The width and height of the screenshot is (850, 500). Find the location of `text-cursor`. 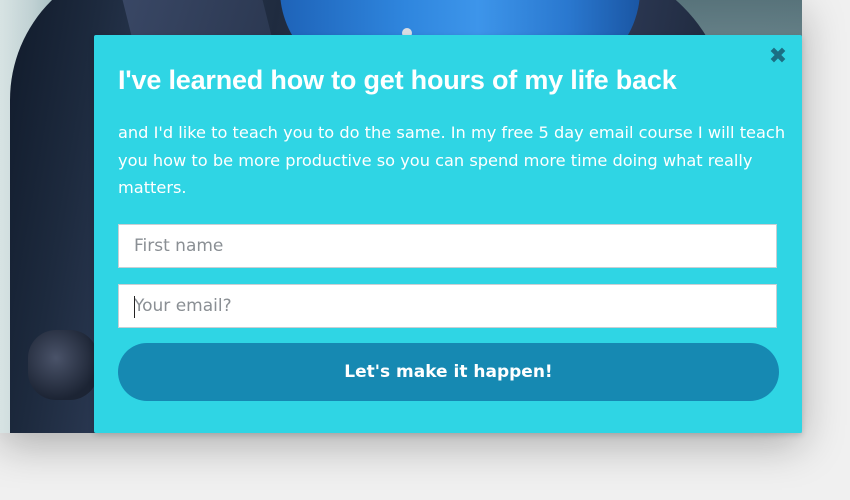

text-cursor is located at coordinates (134, 307).